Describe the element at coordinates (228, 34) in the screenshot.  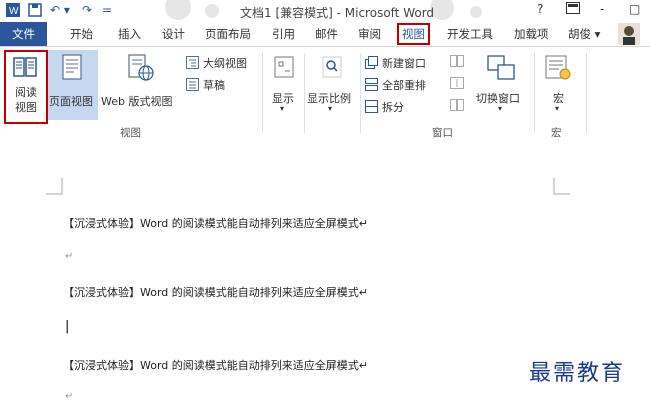
I see `tab-page-layout: 页面布局` at that location.